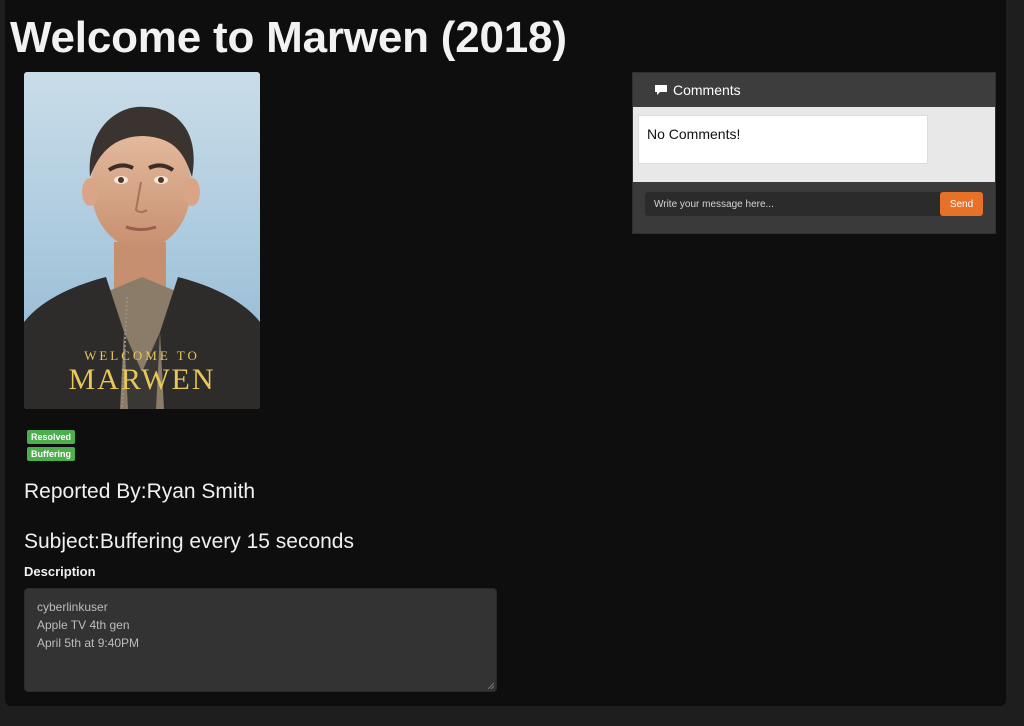 This screenshot has width=1024, height=726. What do you see at coordinates (51, 437) in the screenshot?
I see `status-badge: Resolved` at bounding box center [51, 437].